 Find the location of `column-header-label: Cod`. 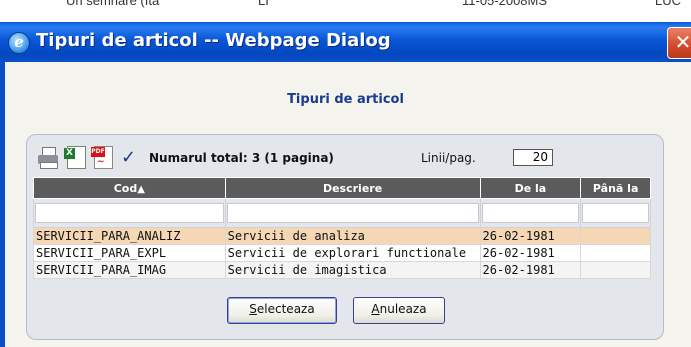

column-header-label: Cod is located at coordinates (125, 188).